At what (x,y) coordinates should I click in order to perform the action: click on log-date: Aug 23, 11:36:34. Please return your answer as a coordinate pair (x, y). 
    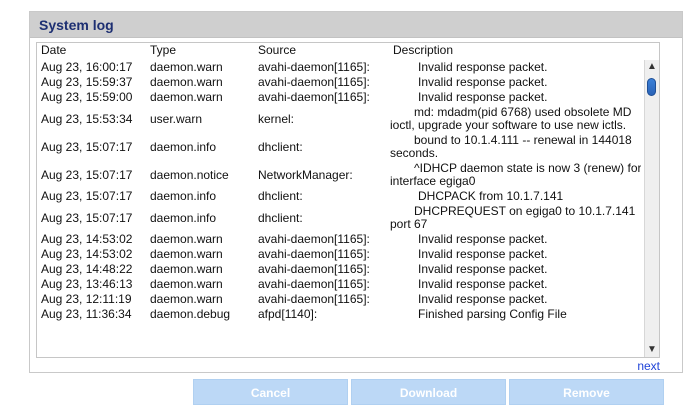
    Looking at the image, I should click on (86, 314).